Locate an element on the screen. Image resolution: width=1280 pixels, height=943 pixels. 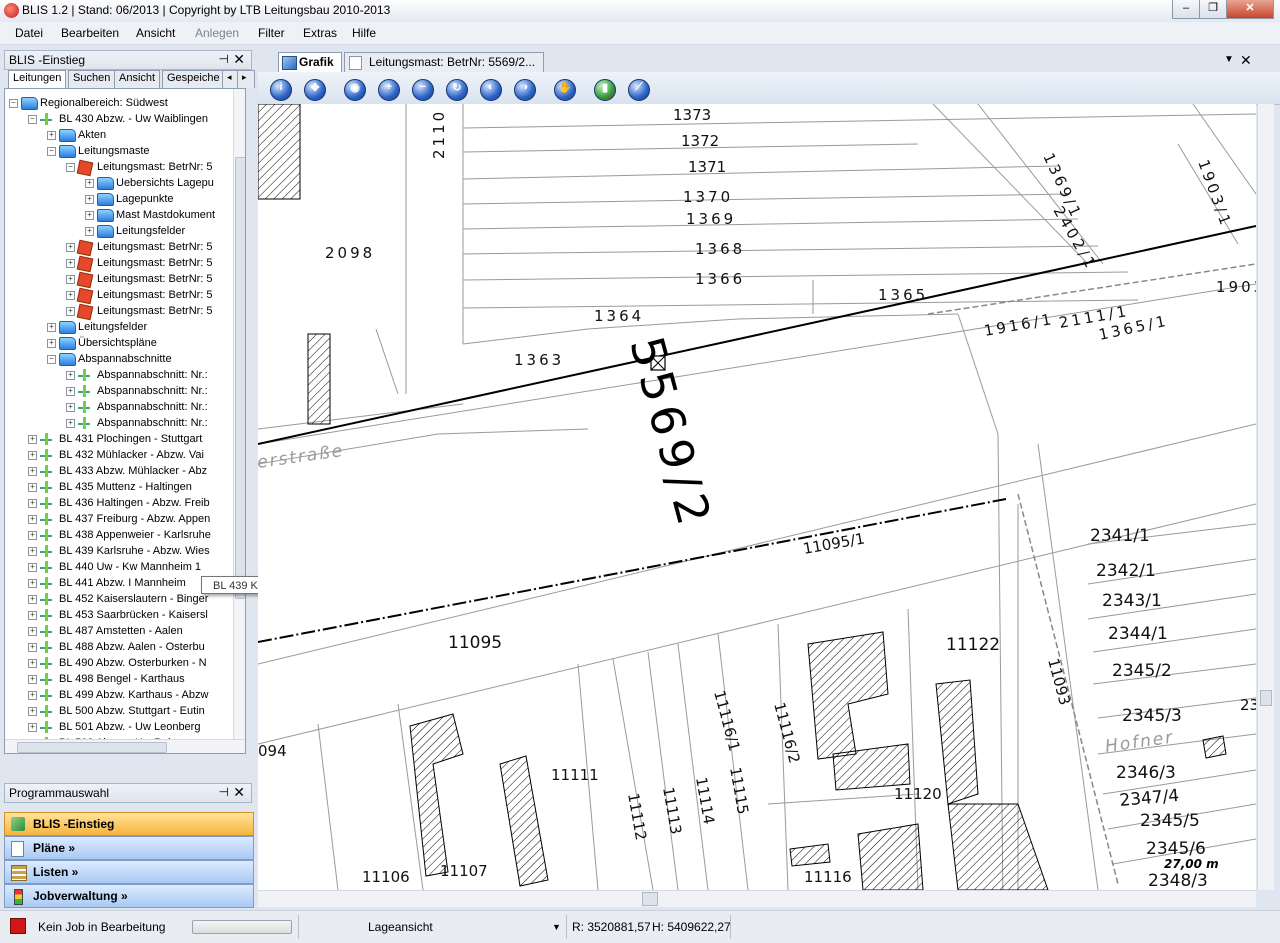
tree-horizontal-scrollbar is located at coordinates (125, 746).